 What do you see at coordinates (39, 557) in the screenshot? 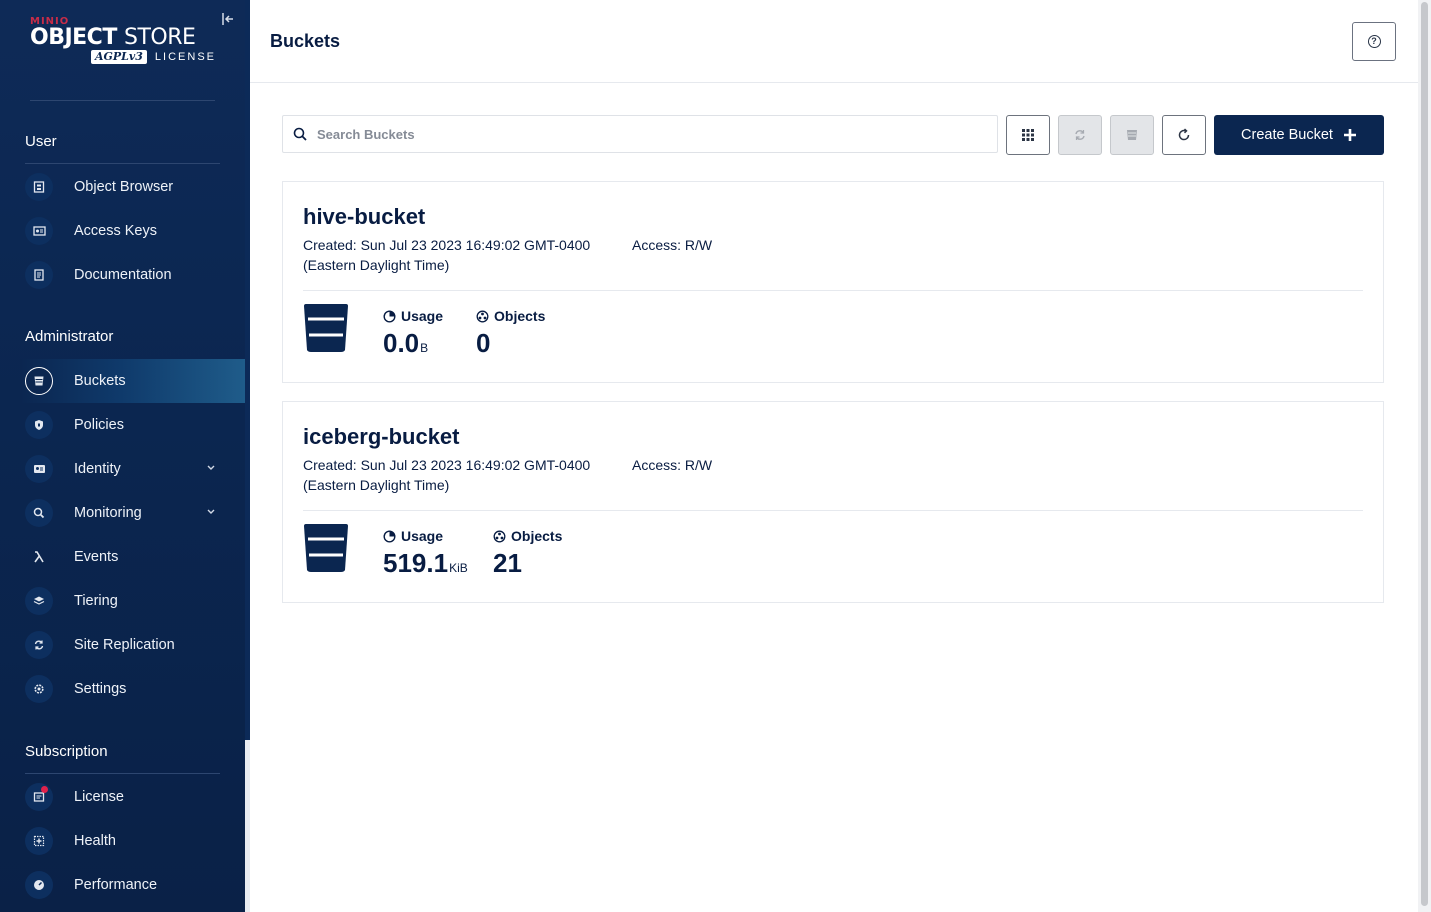
I see `lambda-icon` at bounding box center [39, 557].